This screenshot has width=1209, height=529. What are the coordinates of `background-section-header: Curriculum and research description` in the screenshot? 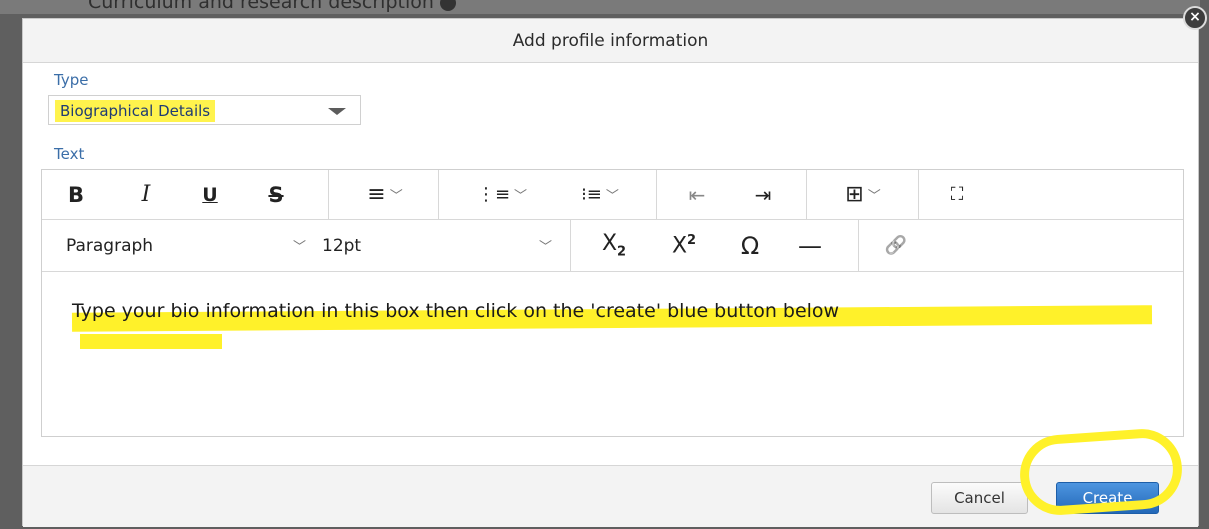 It's located at (600, 7).